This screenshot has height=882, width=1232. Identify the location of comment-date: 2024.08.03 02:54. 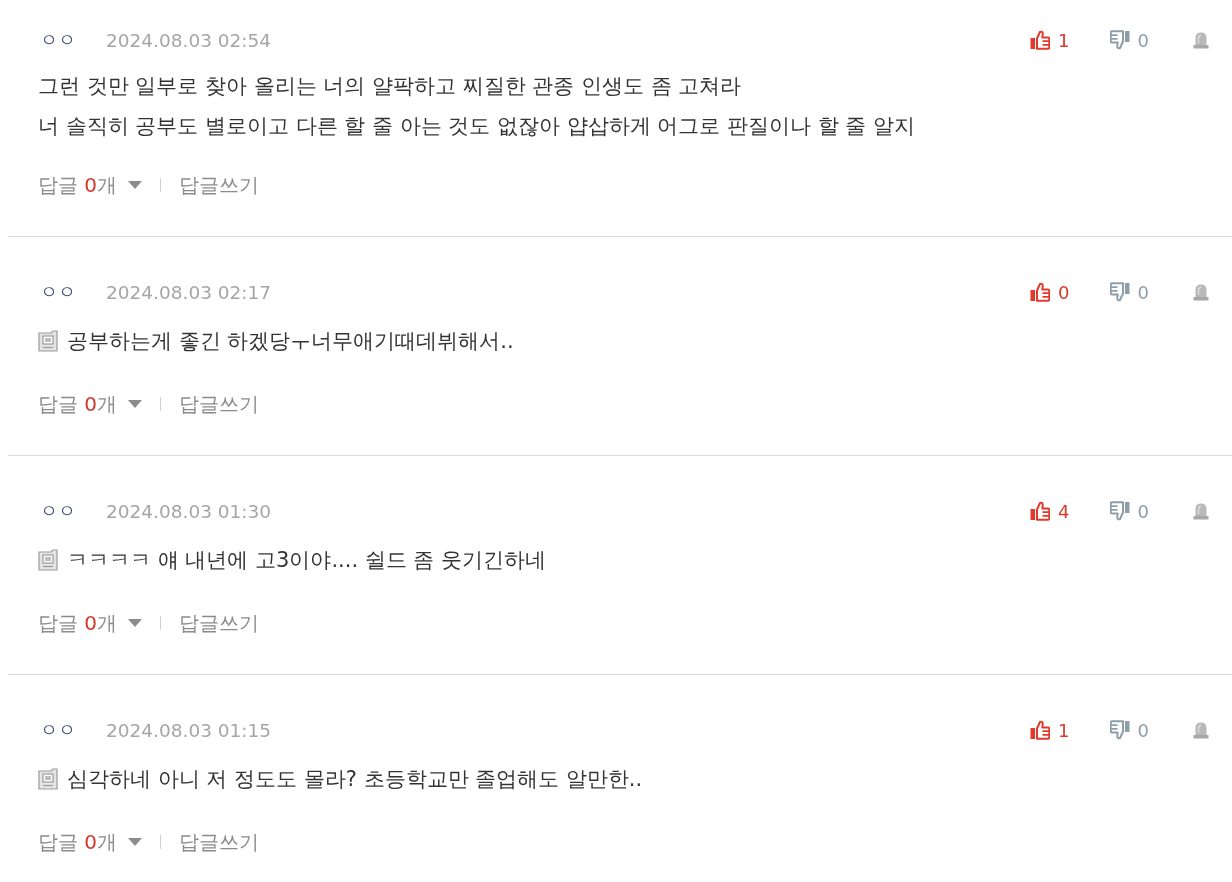
(189, 40).